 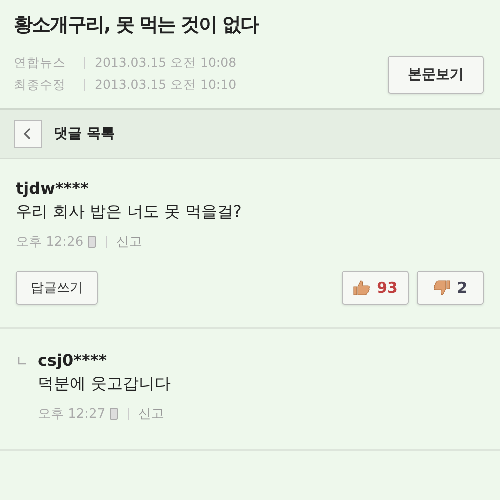 I want to click on comment-time: 오후 12:26, so click(x=50, y=242).